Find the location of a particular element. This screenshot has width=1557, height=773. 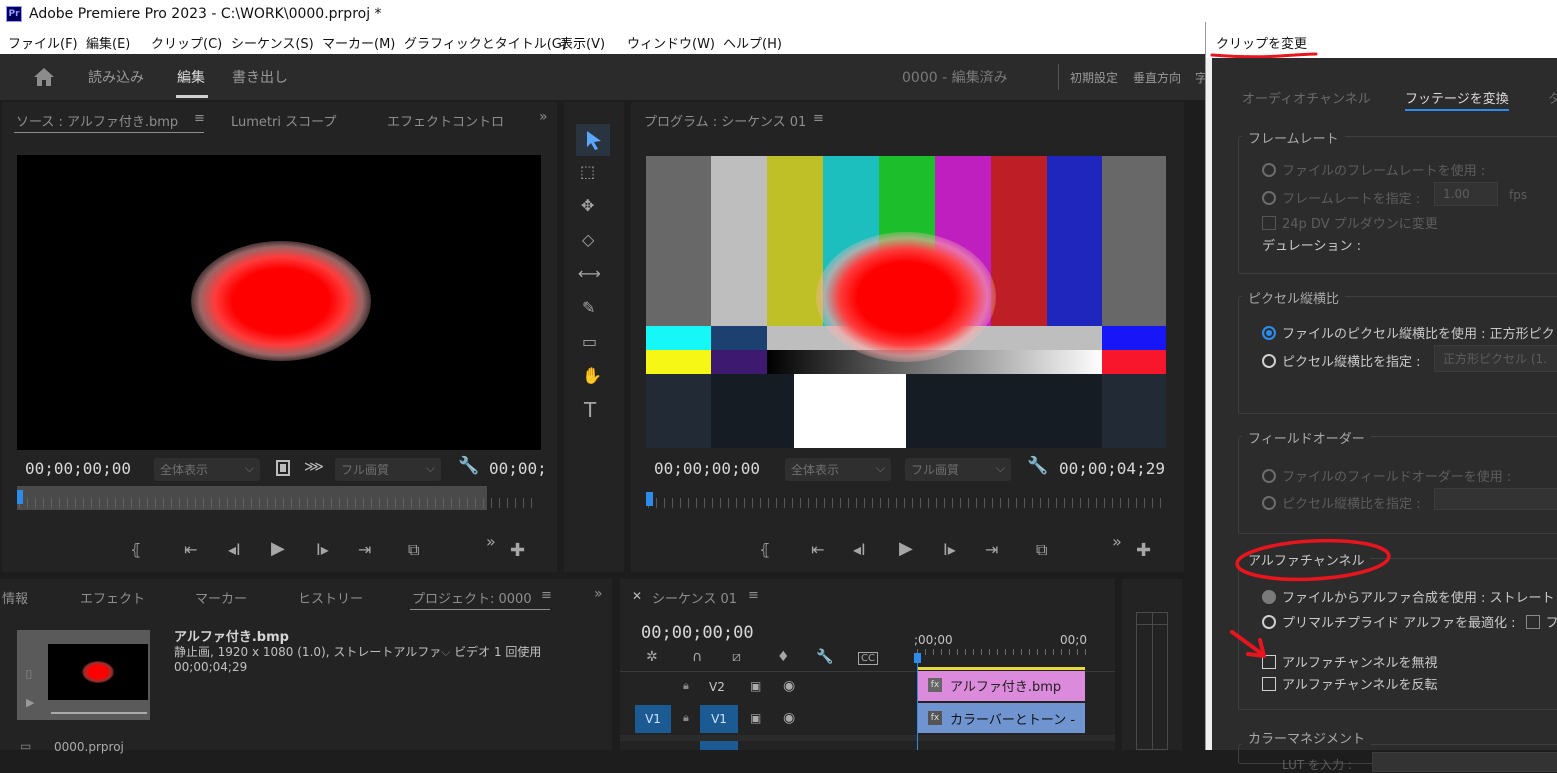

nest-icon: ✲ is located at coordinates (652, 657).